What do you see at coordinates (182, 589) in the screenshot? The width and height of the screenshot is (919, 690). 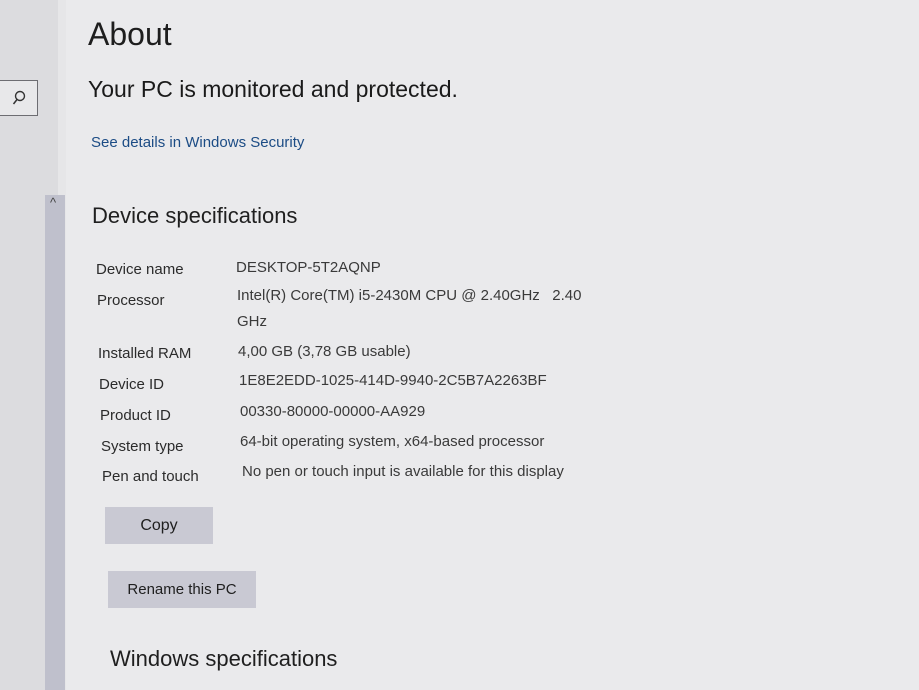 I see `rename-pc-button: Rename this PC` at bounding box center [182, 589].